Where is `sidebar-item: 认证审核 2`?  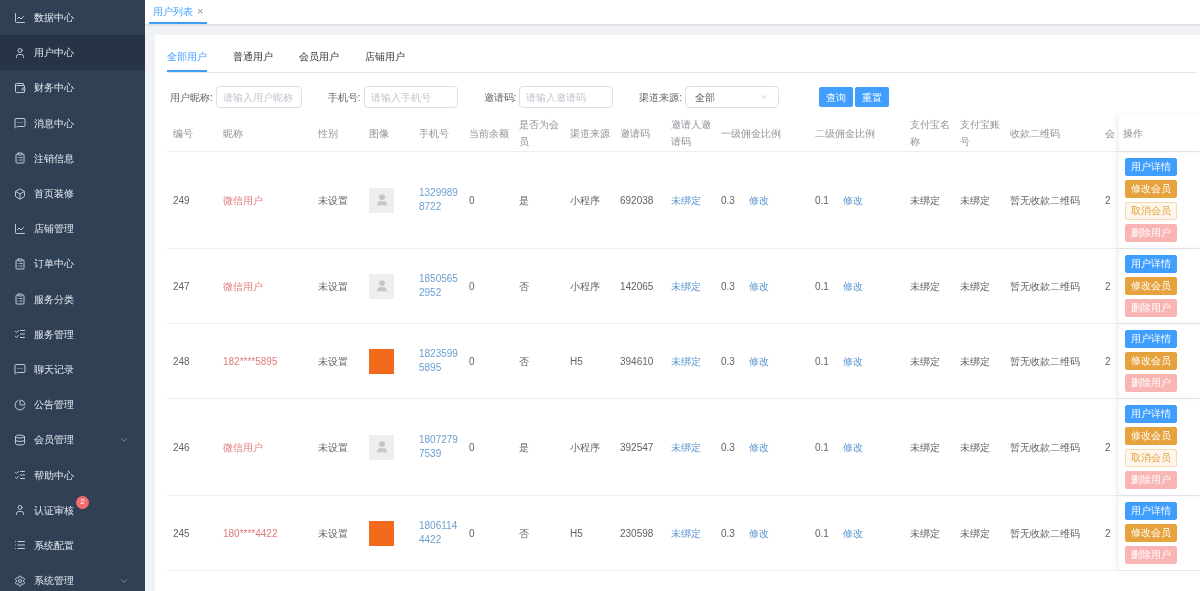
sidebar-item: 认证审核 2 is located at coordinates (72, 510).